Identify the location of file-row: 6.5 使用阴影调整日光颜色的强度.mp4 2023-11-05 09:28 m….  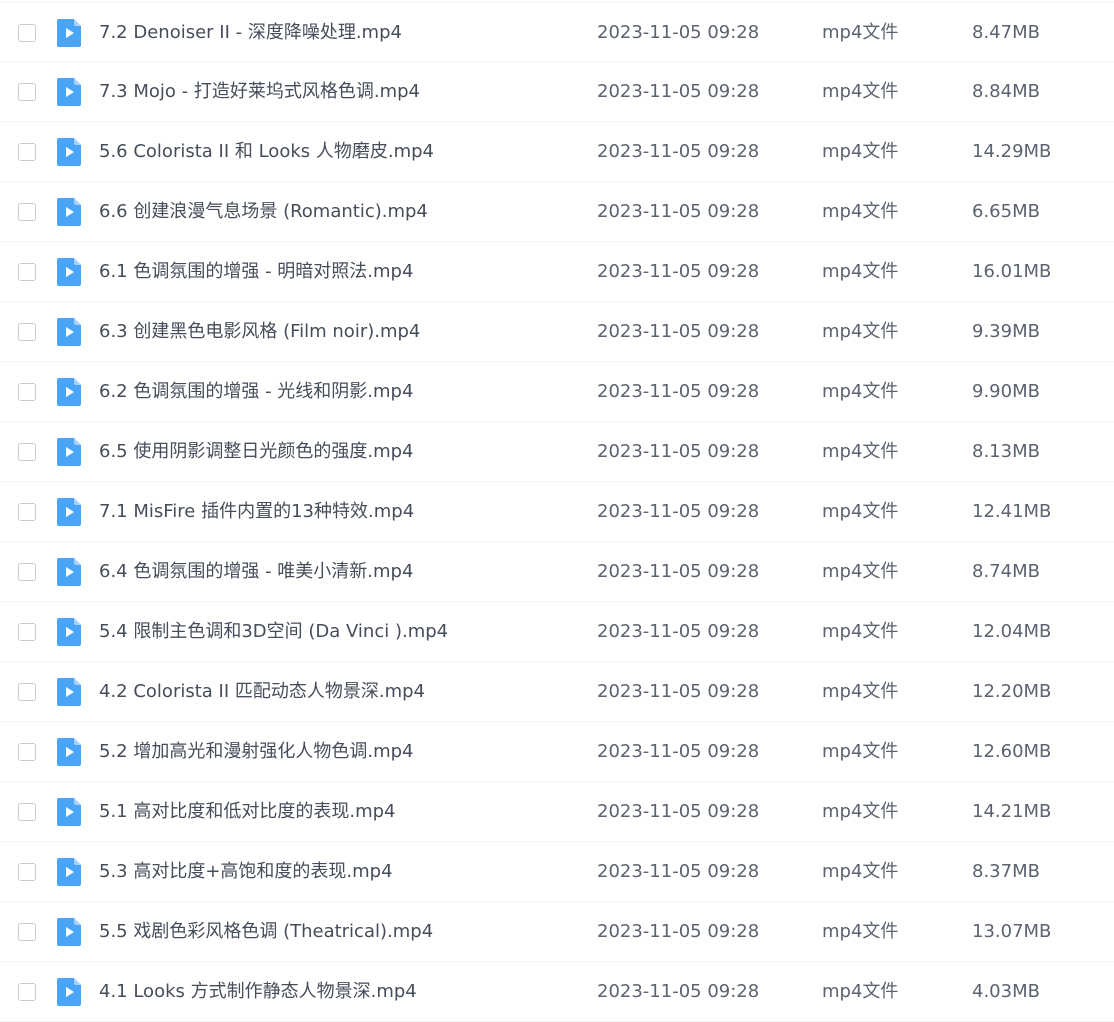
(557, 452).